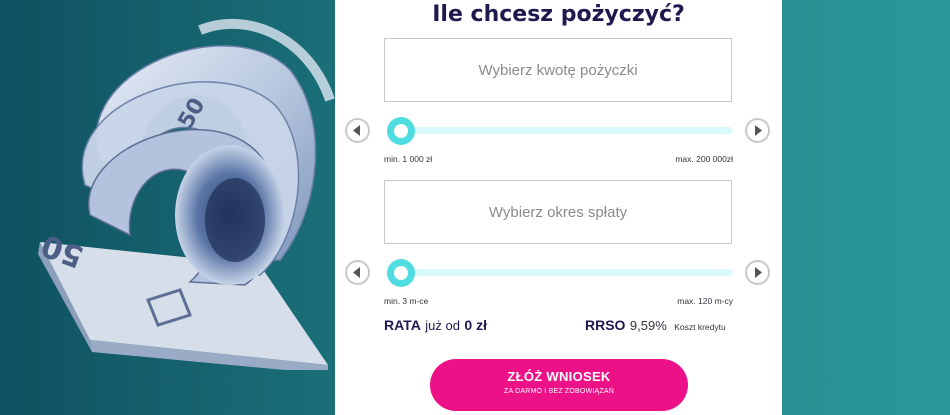  I want to click on period-slider-handle, so click(401, 273).